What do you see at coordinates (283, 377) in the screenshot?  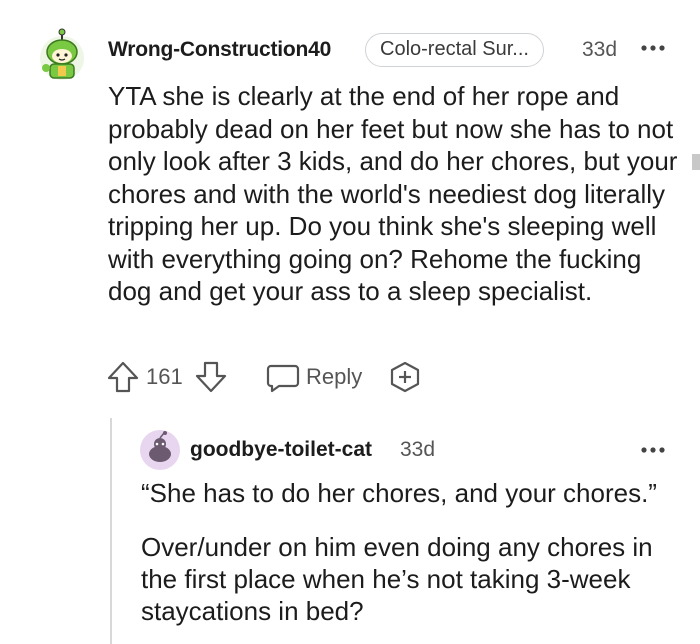 I see `reply-bubble-icon` at bounding box center [283, 377].